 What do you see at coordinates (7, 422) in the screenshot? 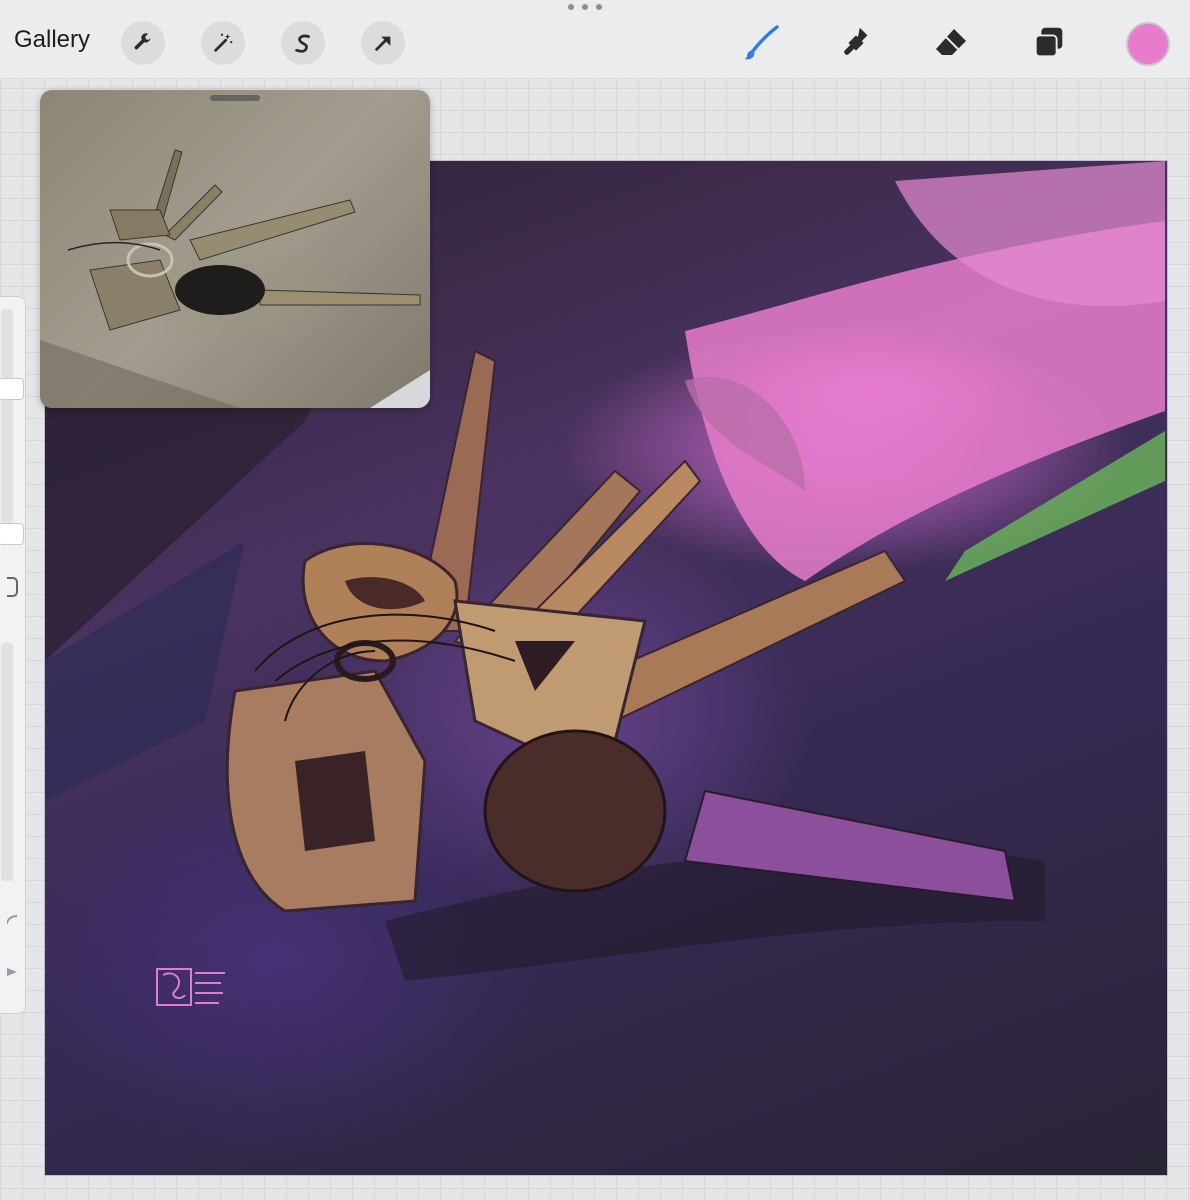
I see `brush-size-slider` at bounding box center [7, 422].